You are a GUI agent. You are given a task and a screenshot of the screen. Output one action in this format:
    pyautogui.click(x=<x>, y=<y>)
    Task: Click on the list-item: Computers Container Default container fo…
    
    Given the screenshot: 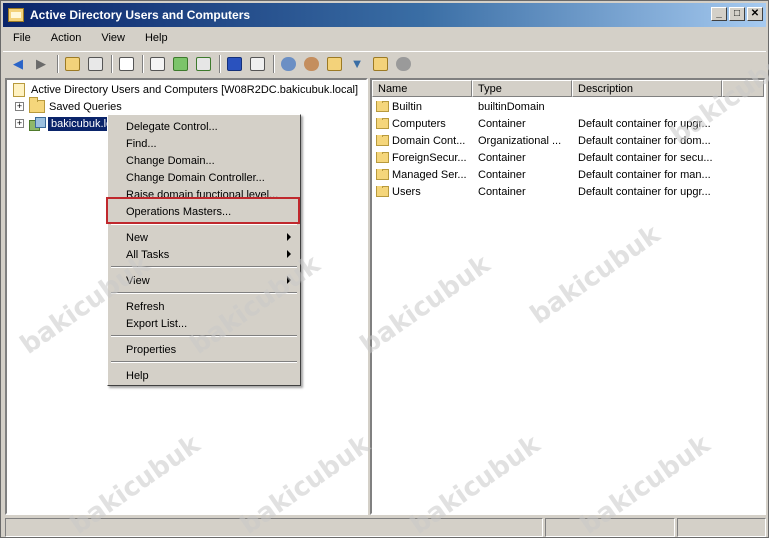 What is the action you would take?
    pyautogui.click(x=568, y=123)
    